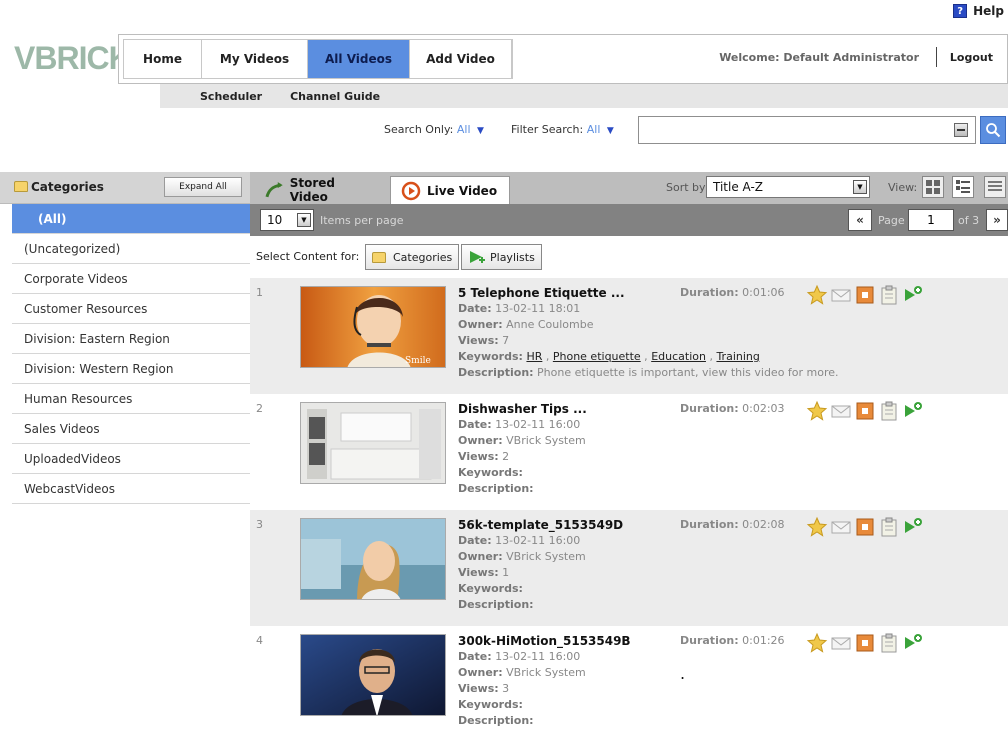 The width and height of the screenshot is (1008, 736). Describe the element at coordinates (732, 524) in the screenshot. I see `video-duration: Duration: 0:02:08` at that location.